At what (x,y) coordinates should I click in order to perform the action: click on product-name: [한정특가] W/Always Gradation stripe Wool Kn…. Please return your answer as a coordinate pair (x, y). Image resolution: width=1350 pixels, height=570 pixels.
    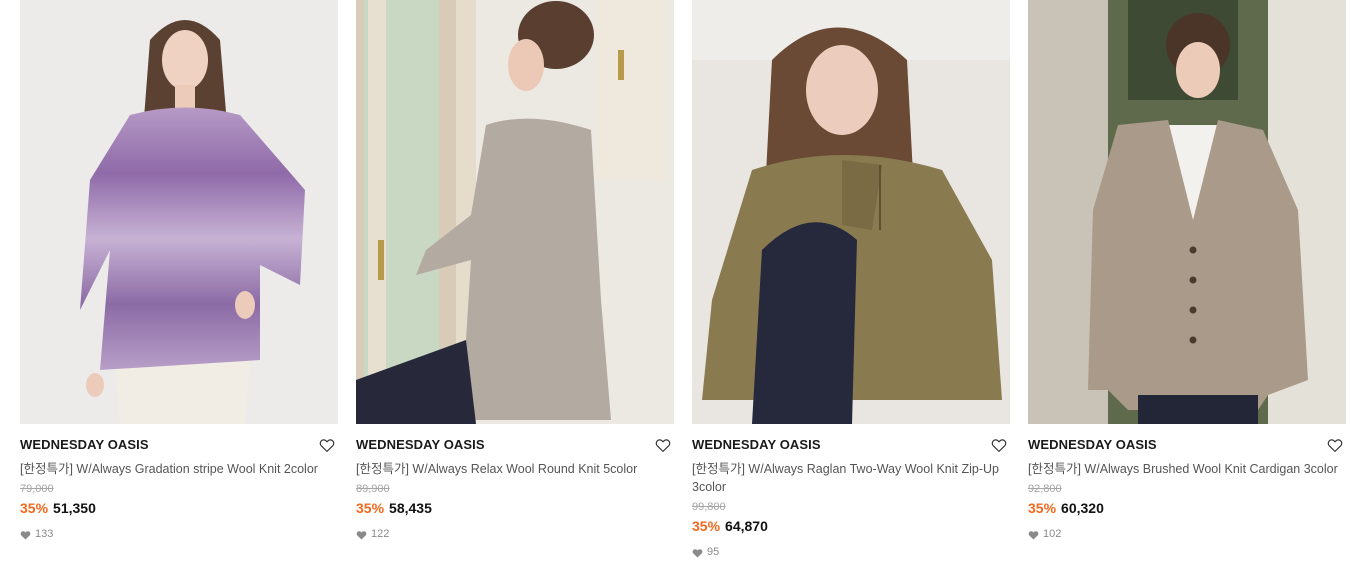
    Looking at the image, I should click on (179, 469).